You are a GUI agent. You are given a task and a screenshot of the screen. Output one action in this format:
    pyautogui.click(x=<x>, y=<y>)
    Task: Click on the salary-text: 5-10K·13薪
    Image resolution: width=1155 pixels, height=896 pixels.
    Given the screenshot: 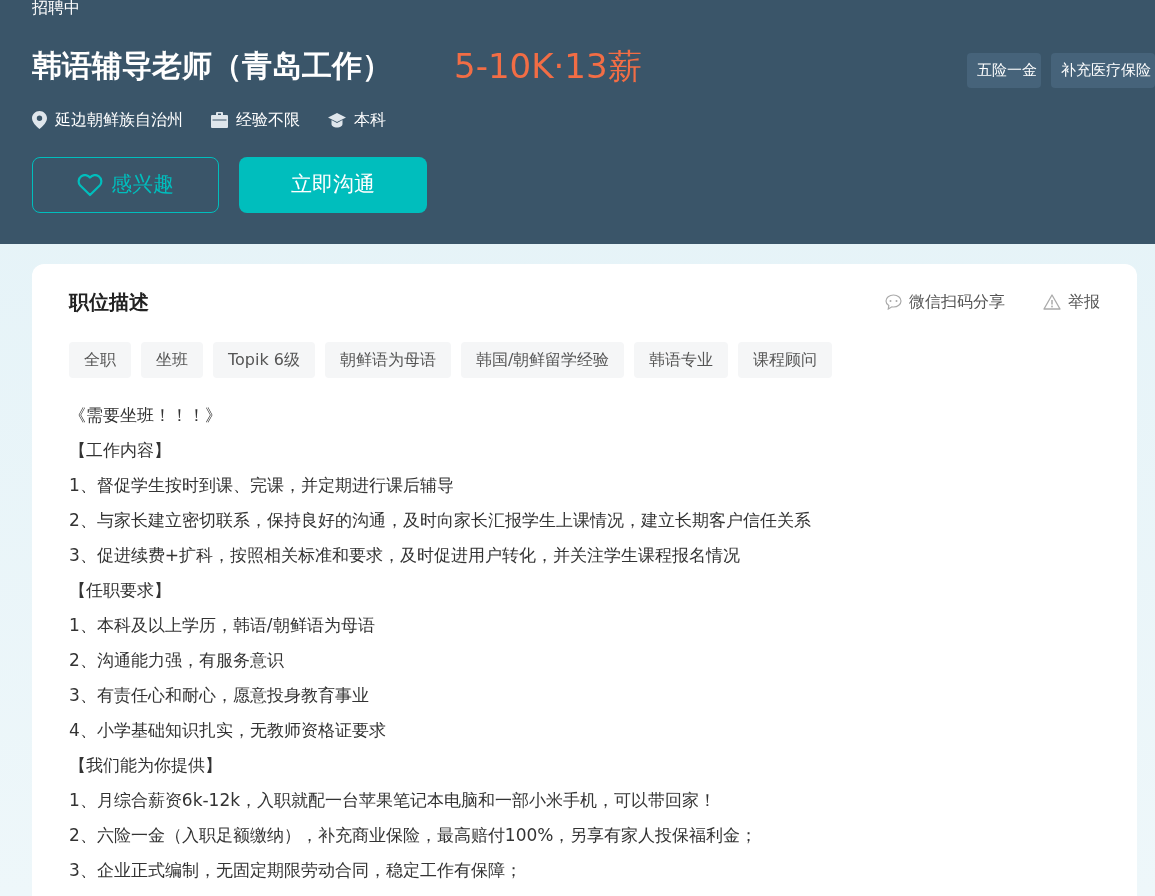 What is the action you would take?
    pyautogui.click(x=548, y=66)
    